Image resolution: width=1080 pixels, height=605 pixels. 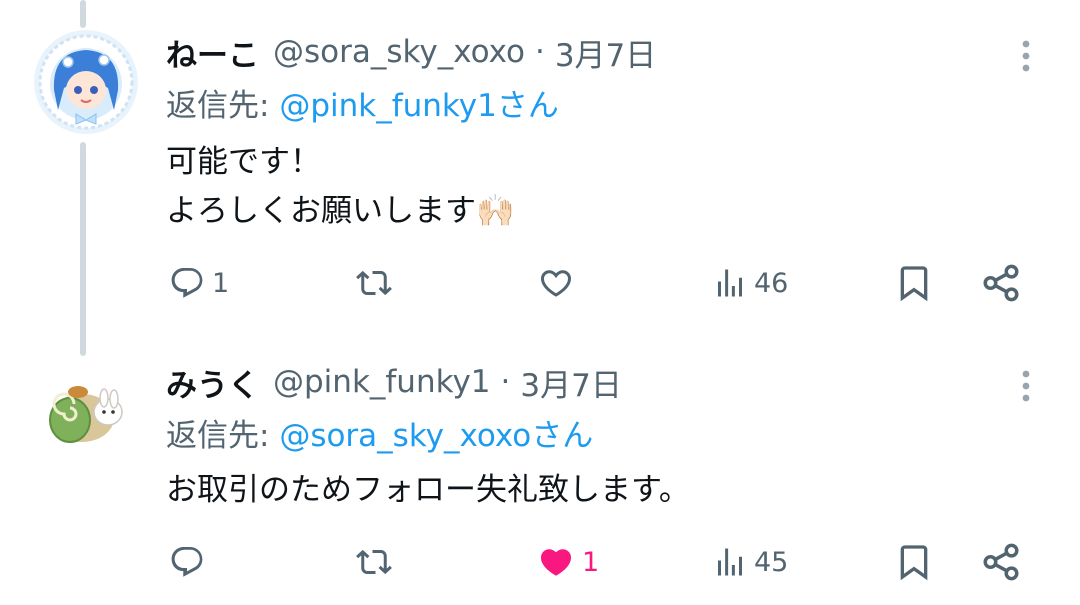 I want to click on like-button, so click(x=559, y=283).